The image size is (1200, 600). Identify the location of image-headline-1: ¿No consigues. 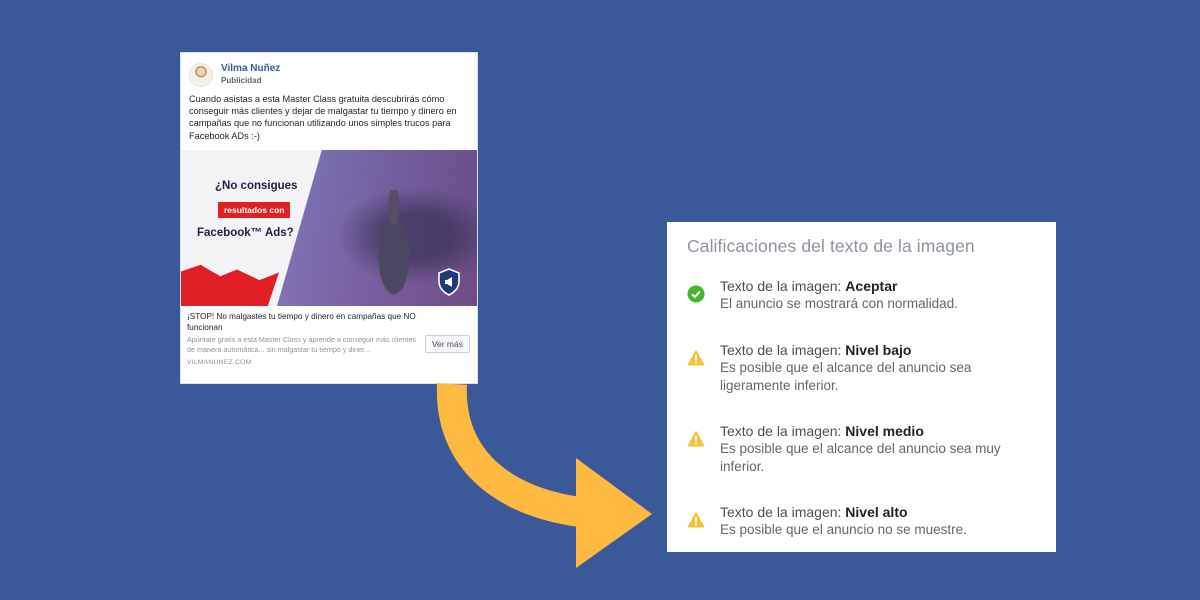
(256, 186).